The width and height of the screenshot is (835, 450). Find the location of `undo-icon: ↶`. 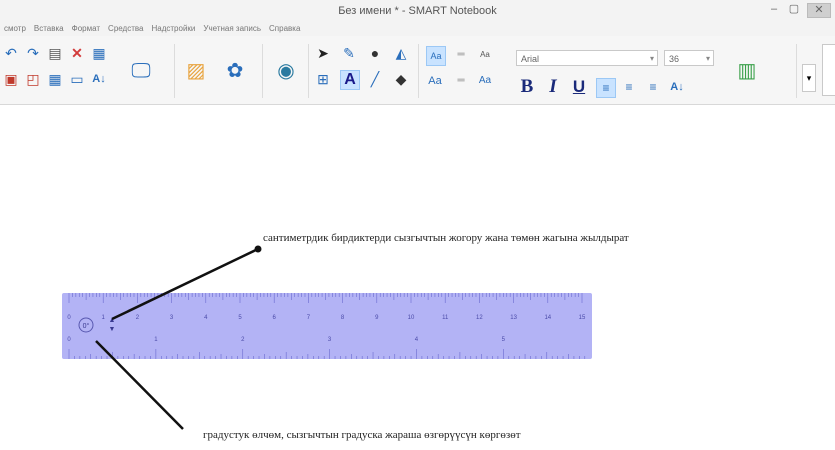

undo-icon: ↶ is located at coordinates (11, 53).